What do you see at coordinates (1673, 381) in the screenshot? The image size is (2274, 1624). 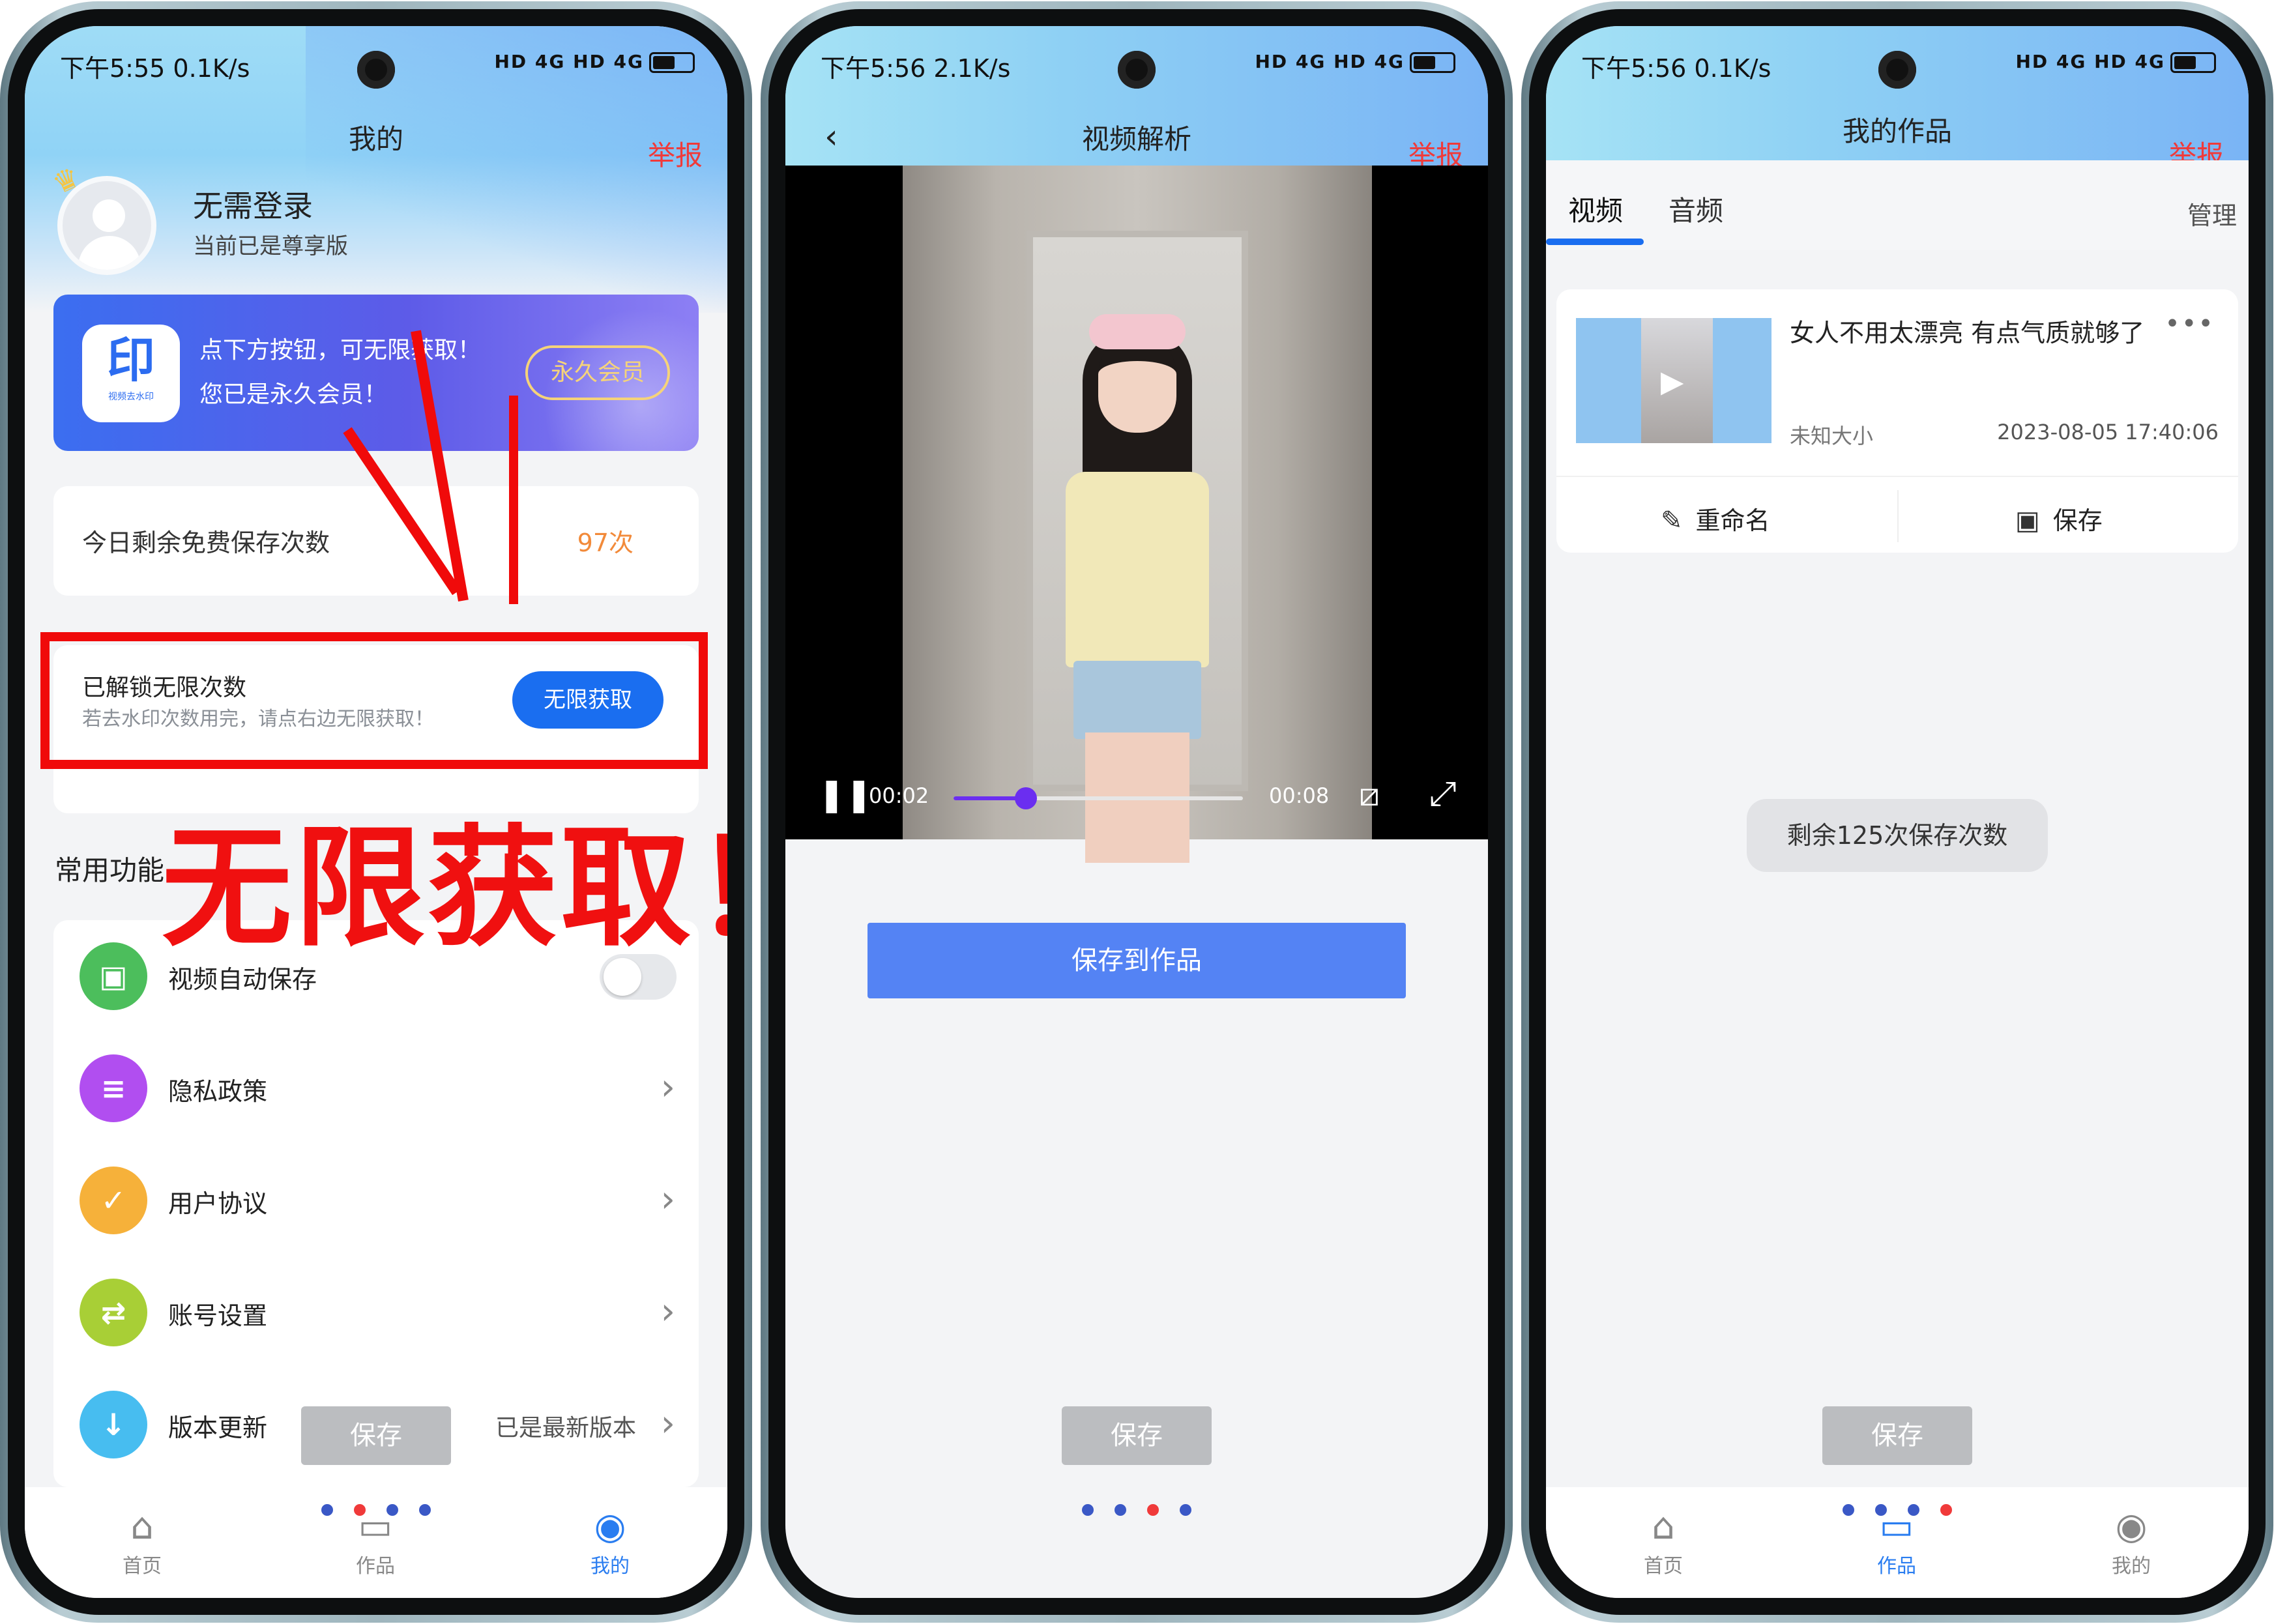 I see `video-thumbnail: ▶` at bounding box center [1673, 381].